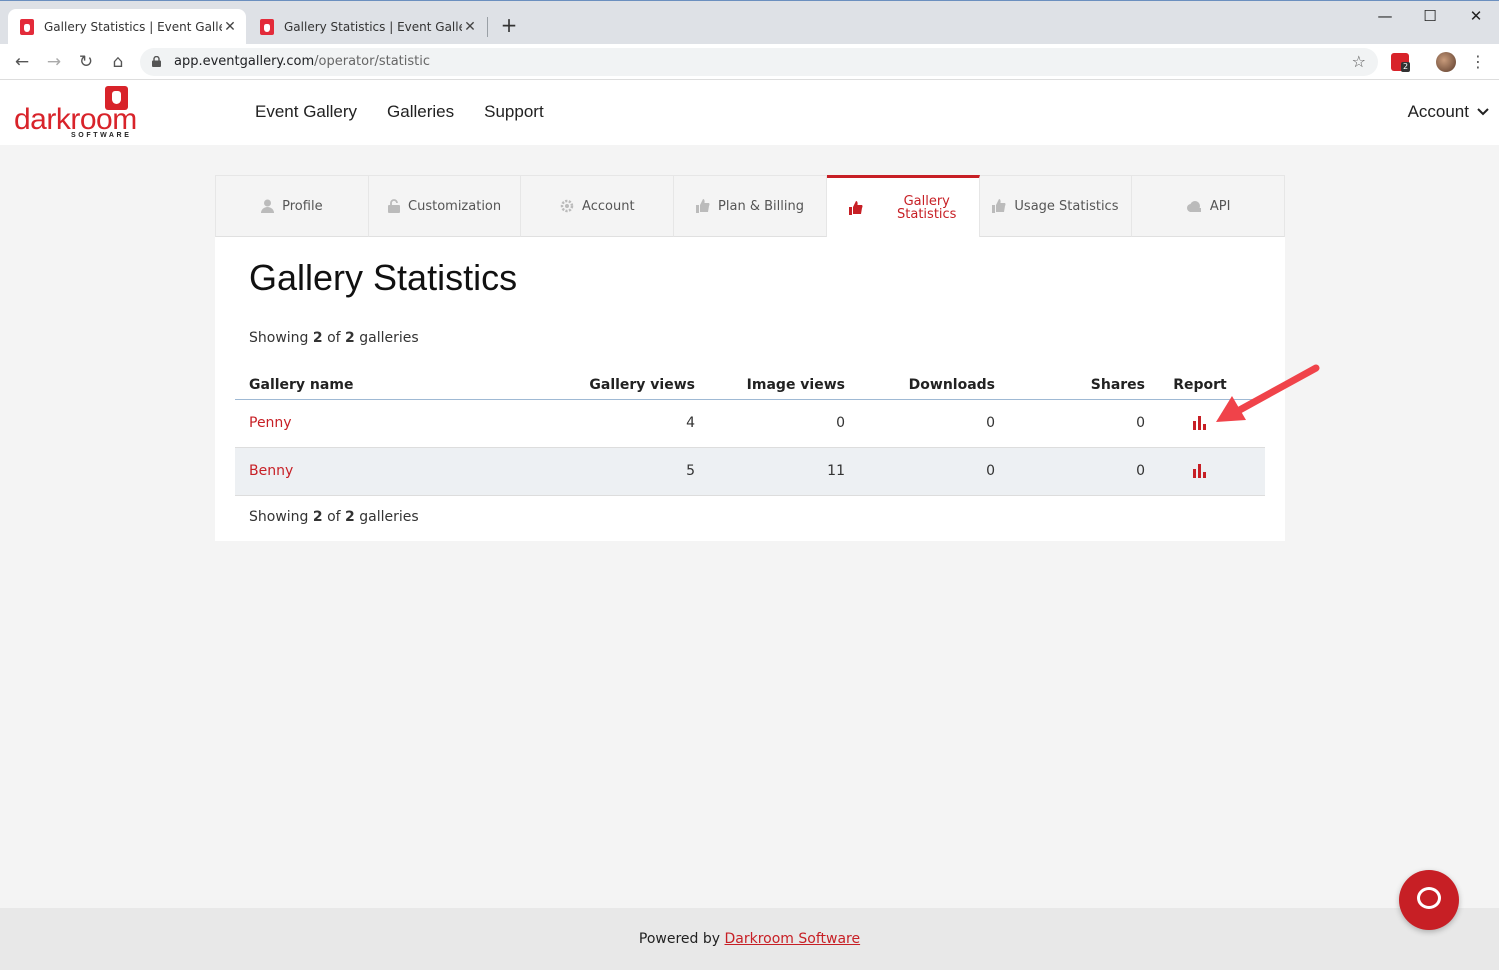  Describe the element at coordinates (420, 112) in the screenshot. I see `nav-galleries: Galleries` at that location.